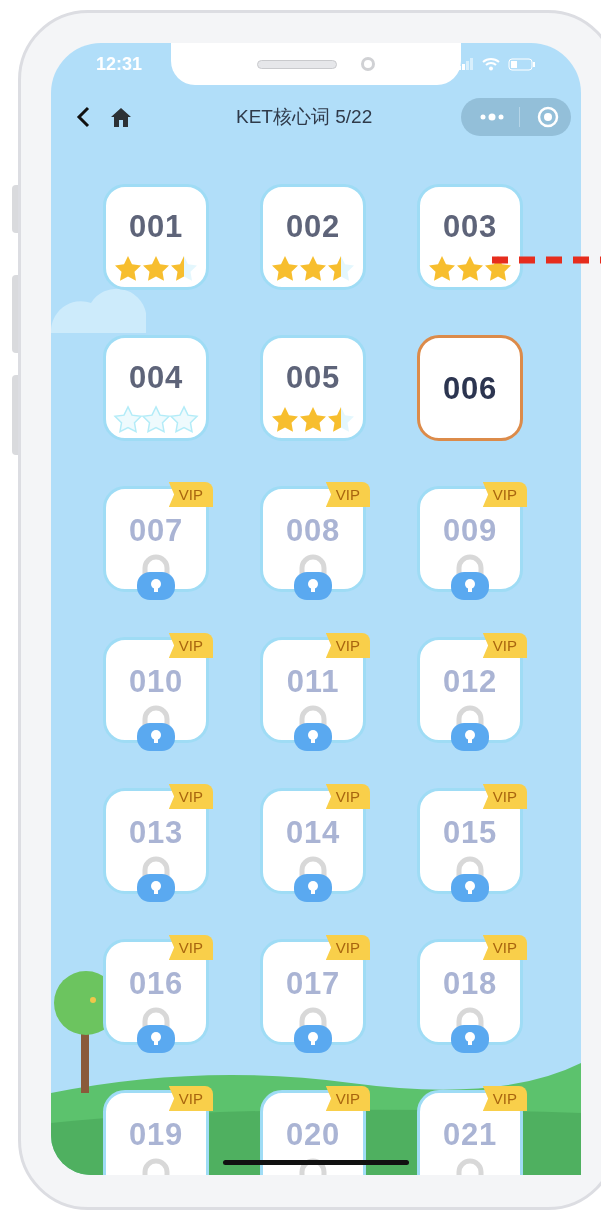 This screenshot has height=1217, width=601. I want to click on level-tile: 001, so click(156, 237).